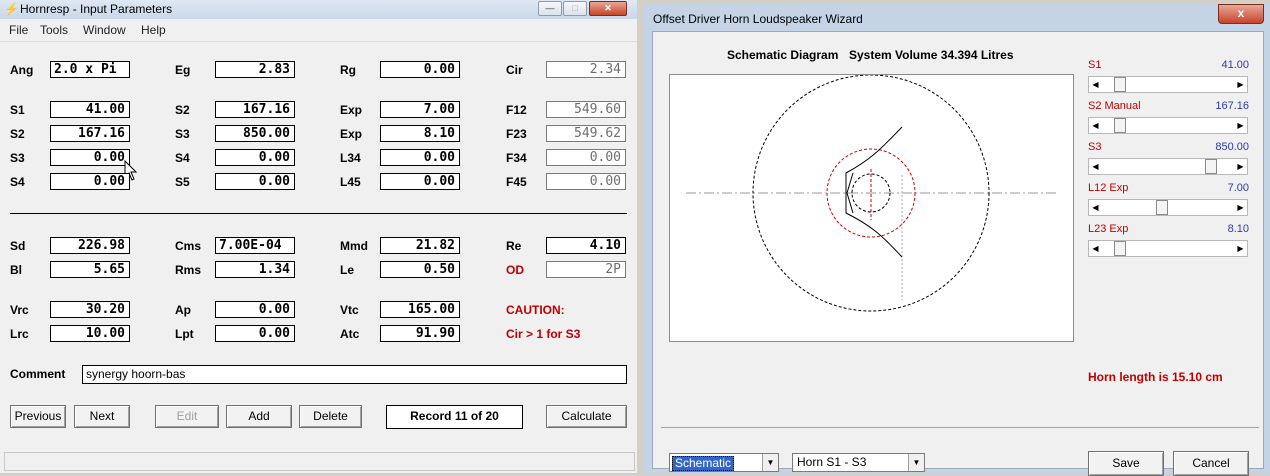 The height and width of the screenshot is (476, 1270). I want to click on right-window-title: Offset Driver Horn Loudspeaker Wizard, so click(758, 19).